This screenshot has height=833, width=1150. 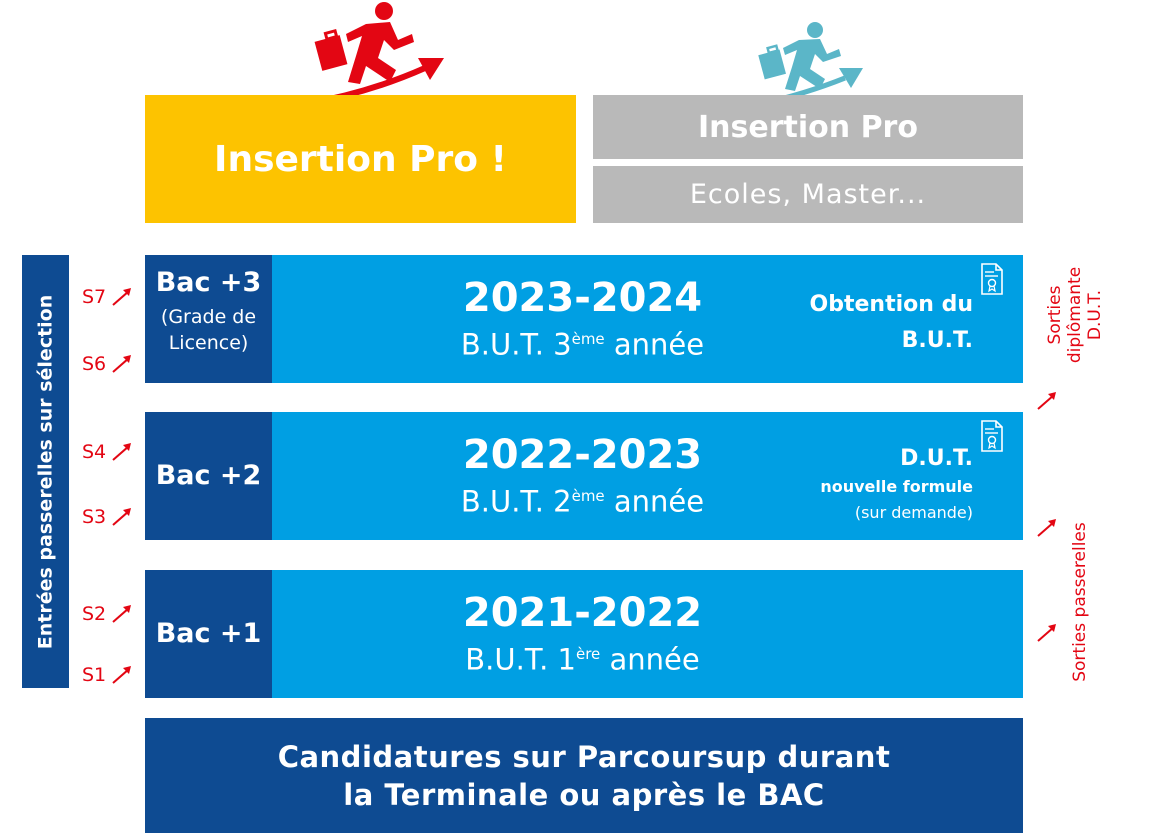 I want to click on semester-s3: S3, so click(x=108, y=517).